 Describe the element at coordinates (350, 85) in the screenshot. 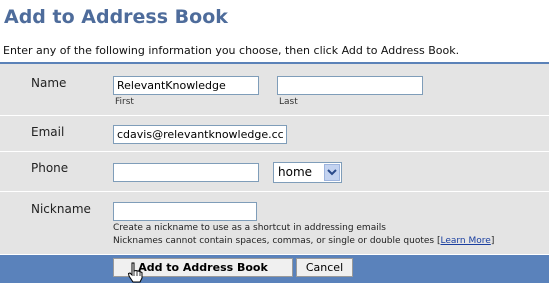

I see `last-name-input` at that location.